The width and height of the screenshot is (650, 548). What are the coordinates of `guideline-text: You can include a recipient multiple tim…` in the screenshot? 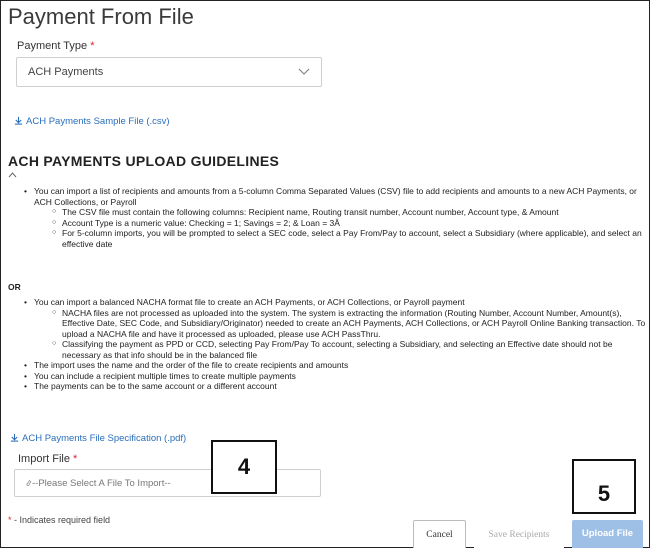 It's located at (165, 375).